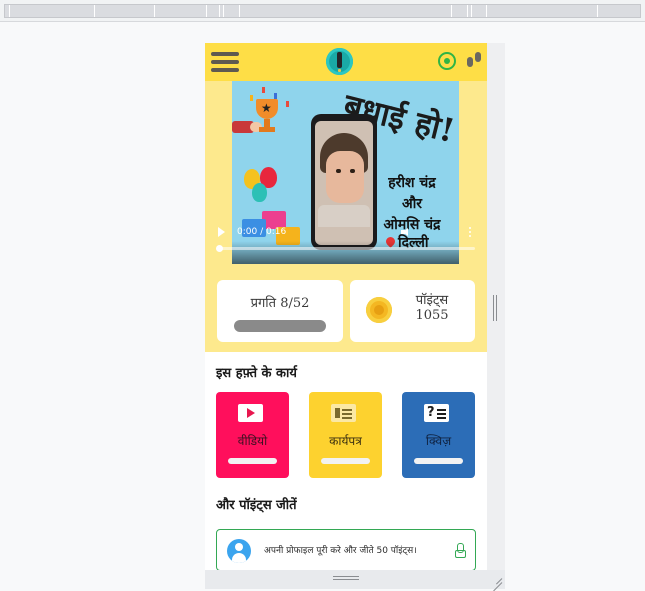  I want to click on bottom-resize-handle-icon, so click(346, 578).